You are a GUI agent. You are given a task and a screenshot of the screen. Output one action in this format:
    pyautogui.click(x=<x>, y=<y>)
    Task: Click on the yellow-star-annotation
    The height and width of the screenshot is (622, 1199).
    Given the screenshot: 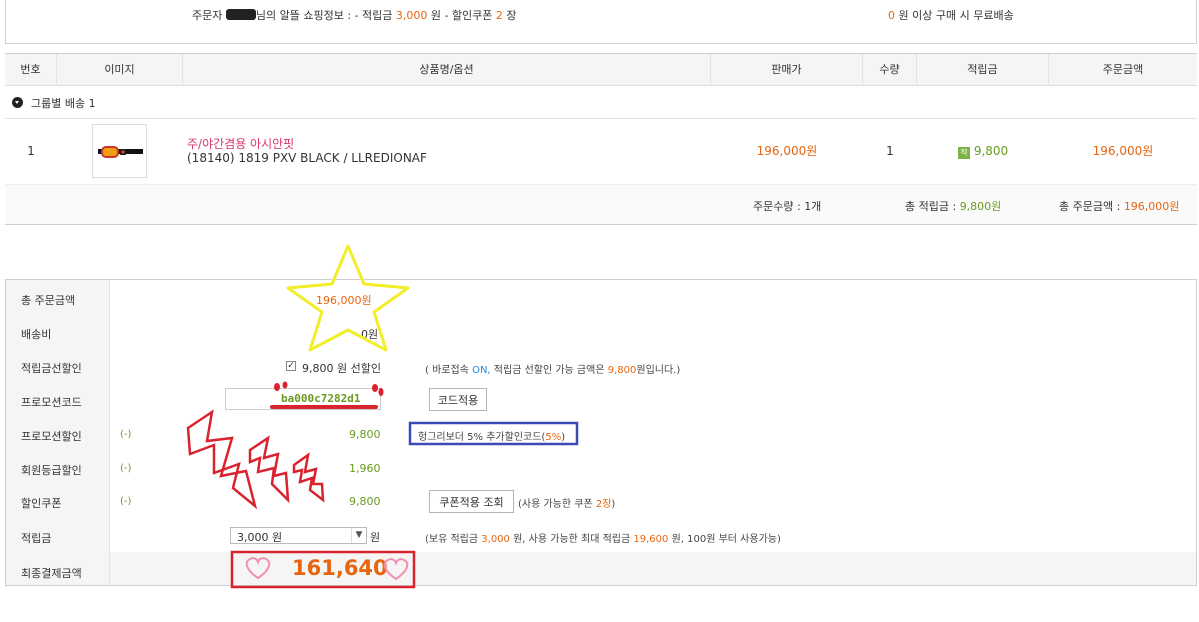 What is the action you would take?
    pyautogui.click(x=348, y=298)
    